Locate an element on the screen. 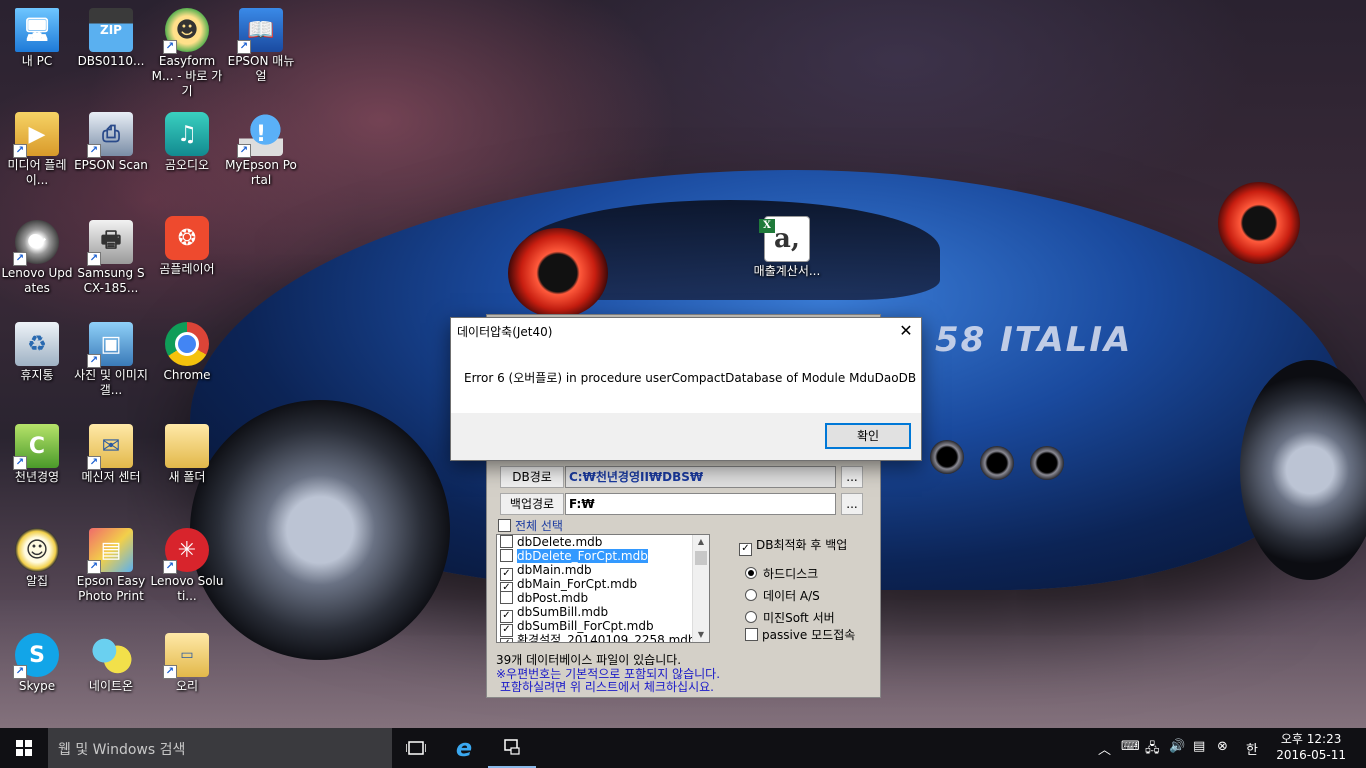 The height and width of the screenshot is (768, 1366). option-data-as-radio: 데이터 A/S is located at coordinates (782, 597).